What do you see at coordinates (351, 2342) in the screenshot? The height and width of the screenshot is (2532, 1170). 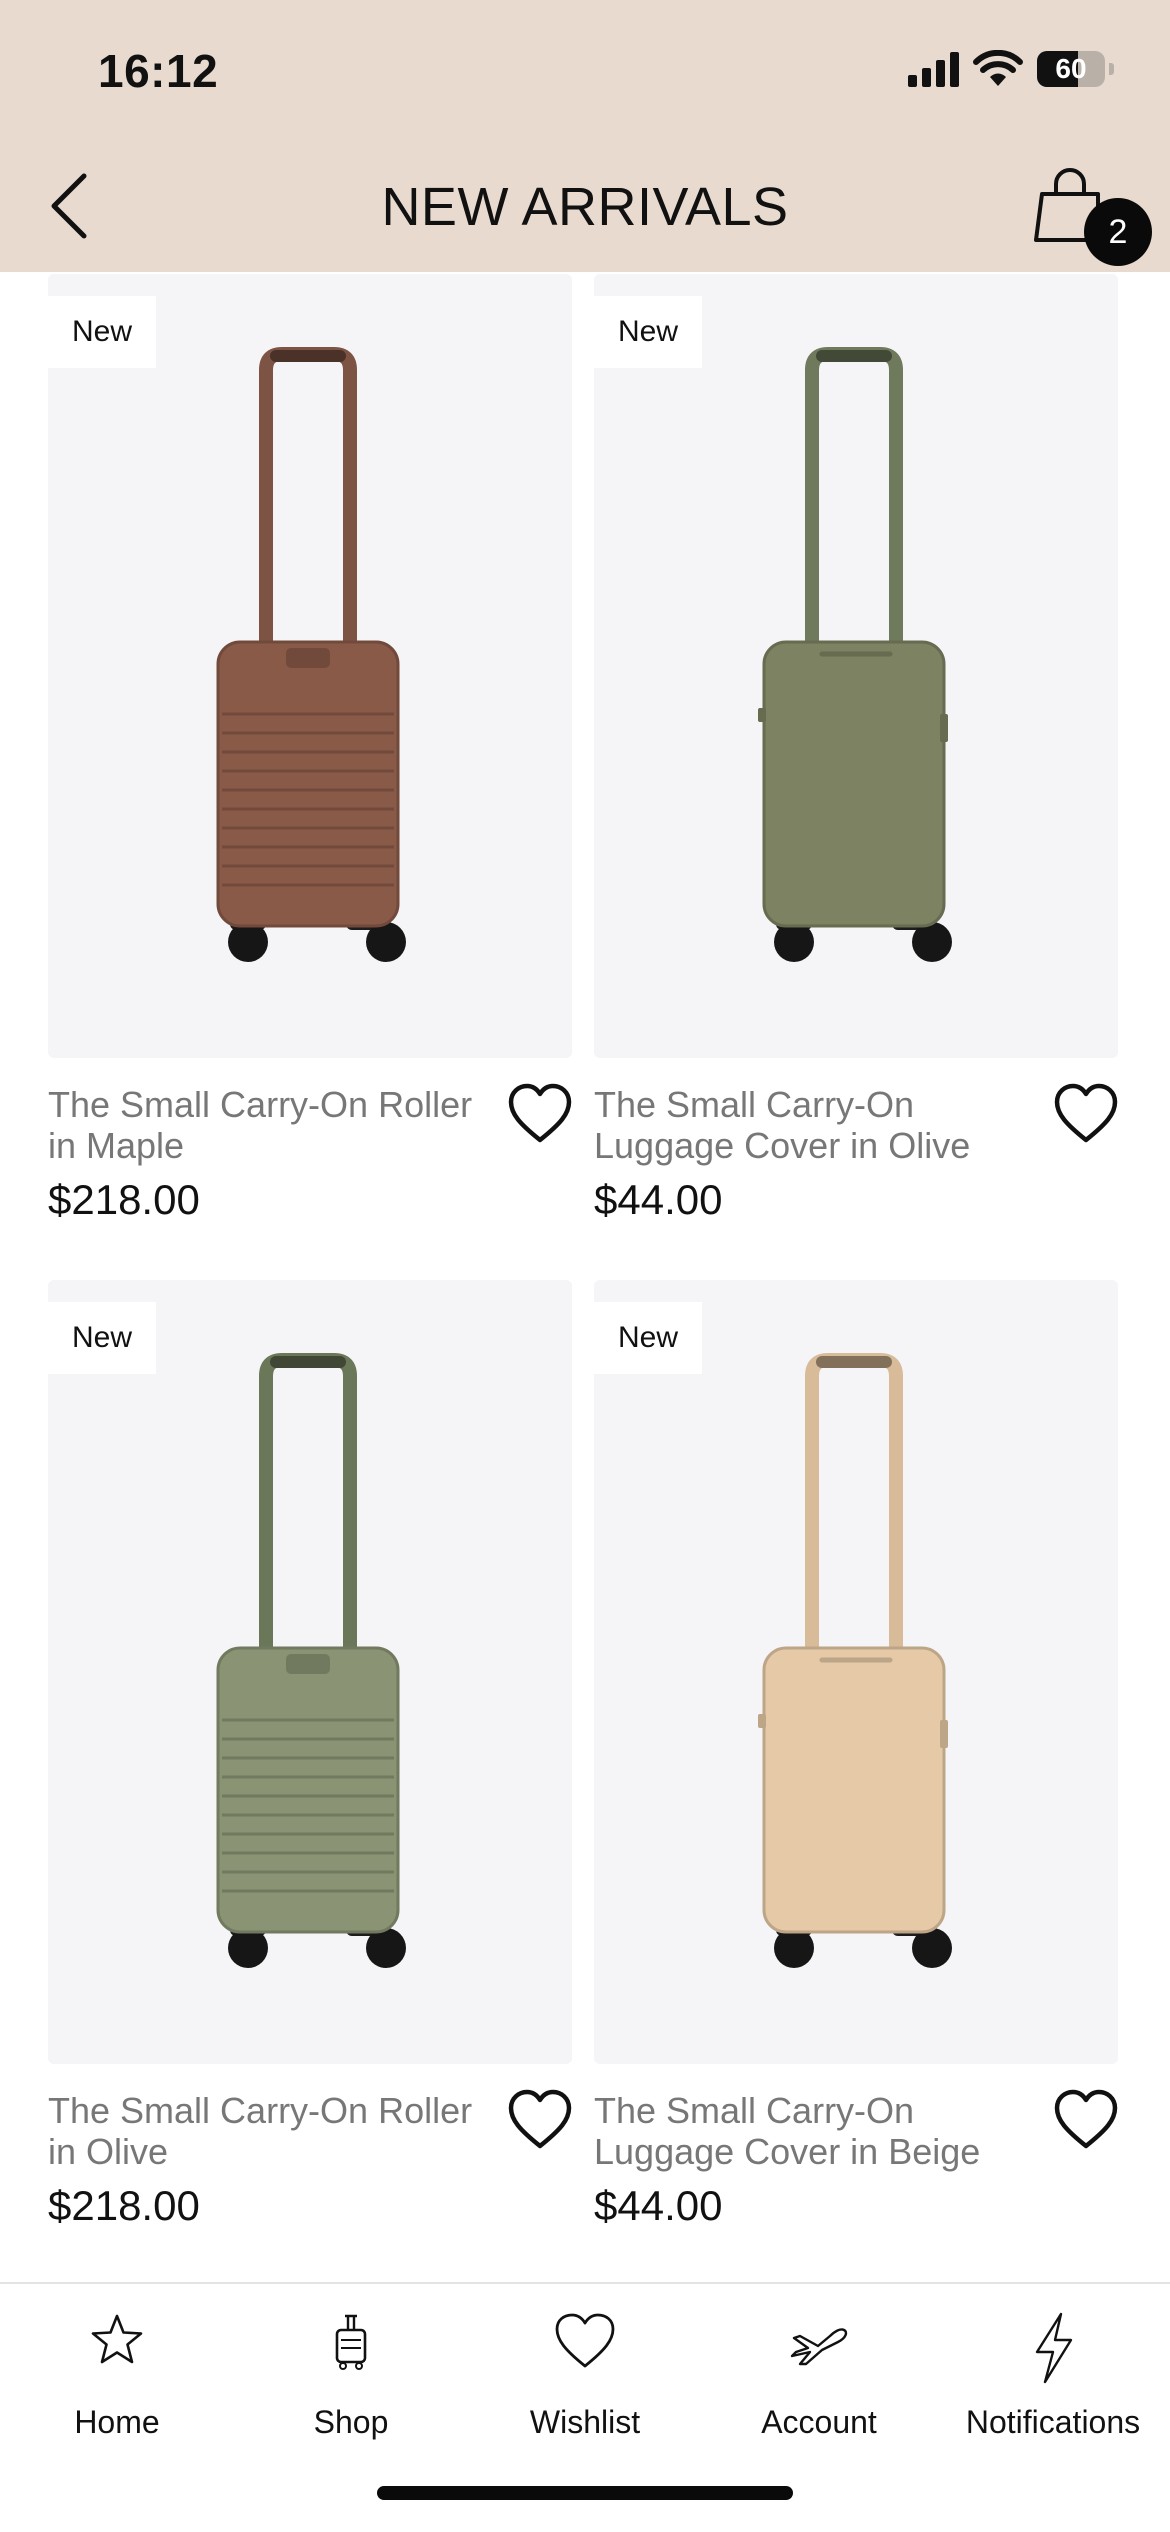 I see `luggage-icon` at bounding box center [351, 2342].